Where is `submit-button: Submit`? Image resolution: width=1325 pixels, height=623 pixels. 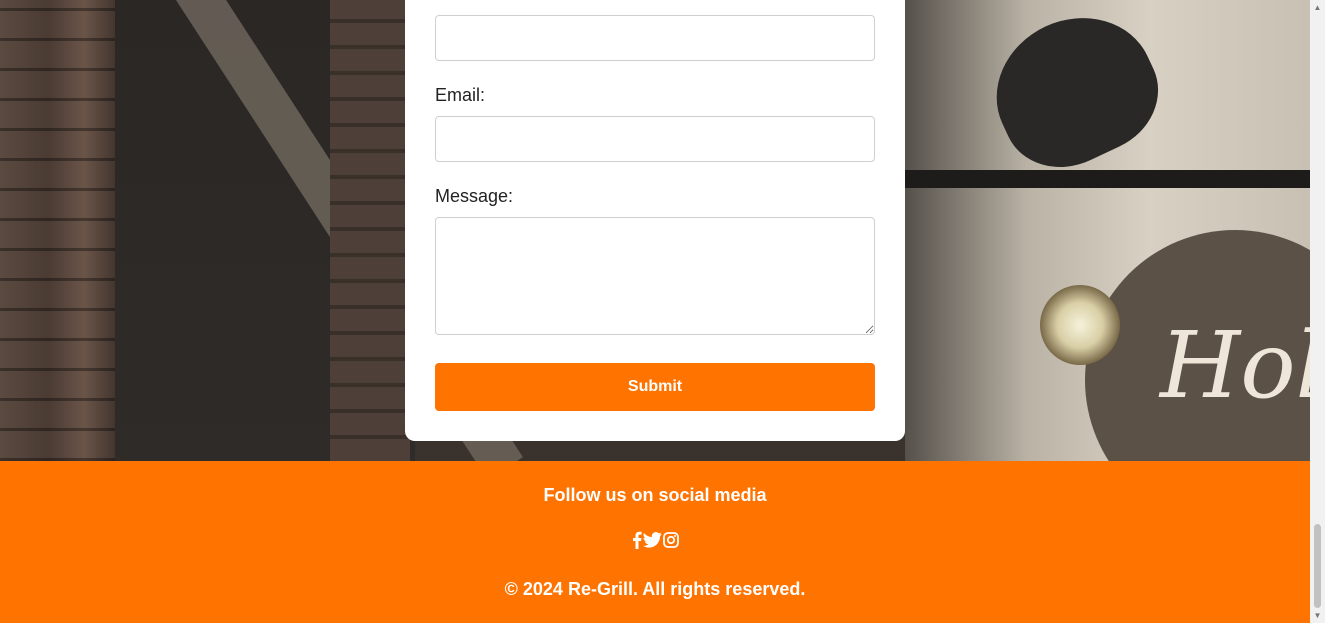
submit-button: Submit is located at coordinates (655, 387).